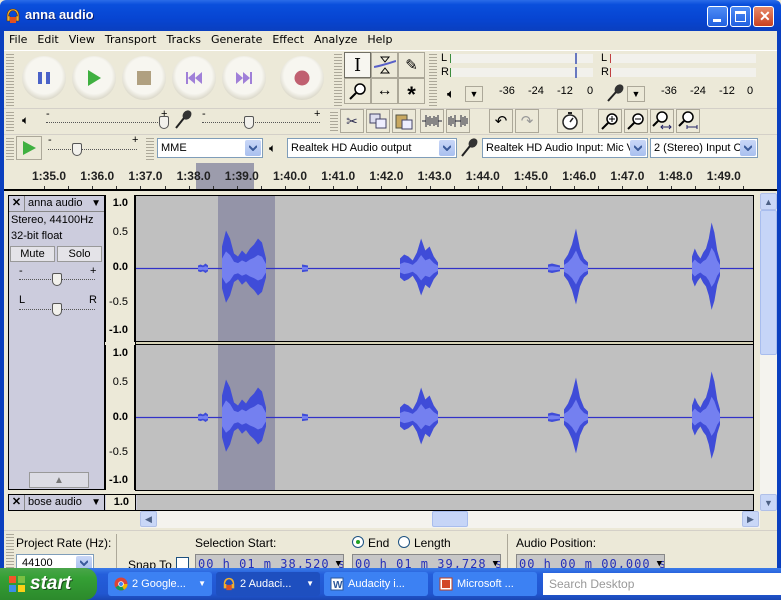 The image size is (781, 600). Describe the element at coordinates (378, 121) in the screenshot. I see `copy-button` at that location.